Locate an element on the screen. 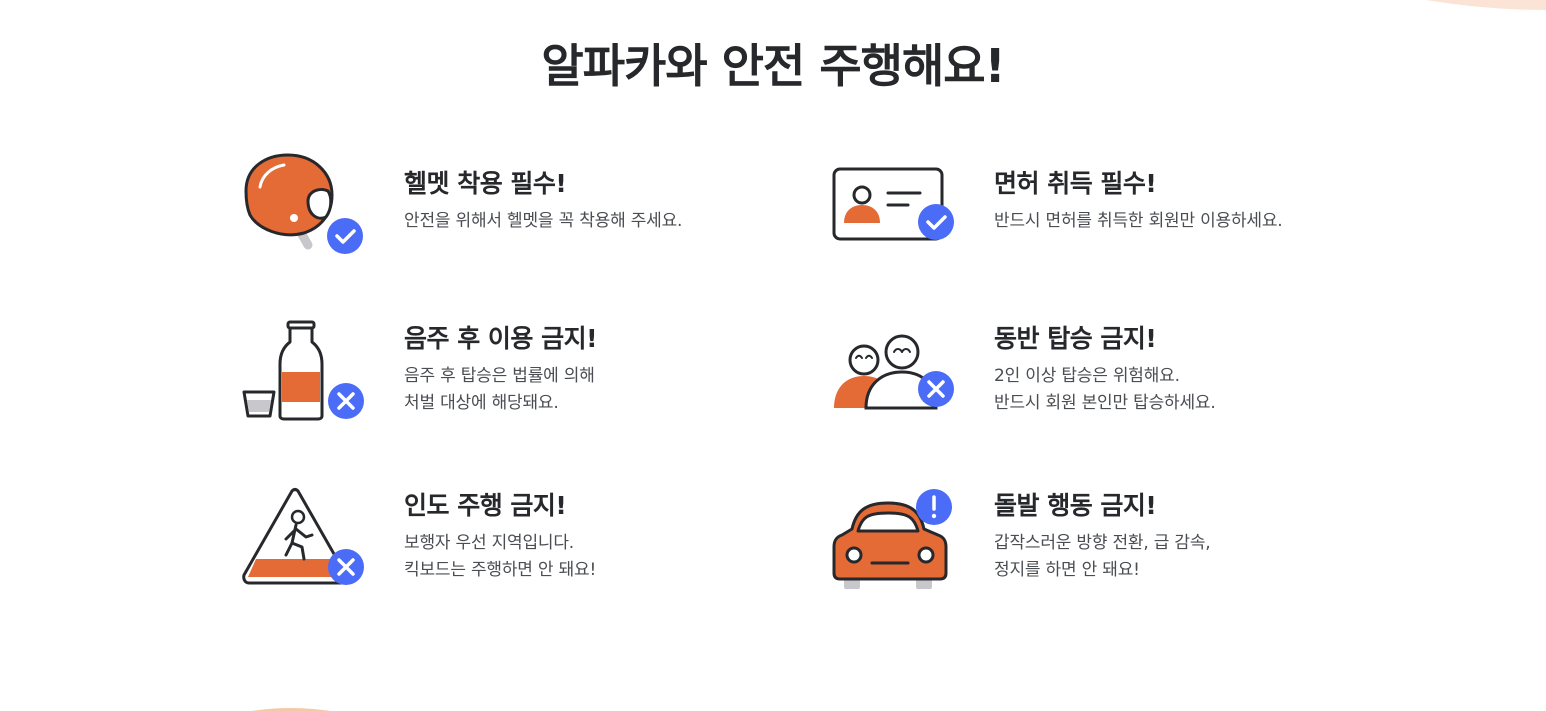 This screenshot has width=1546, height=711. rule-description-line: 정지를 하면 안 돼요! is located at coordinates (1067, 570).